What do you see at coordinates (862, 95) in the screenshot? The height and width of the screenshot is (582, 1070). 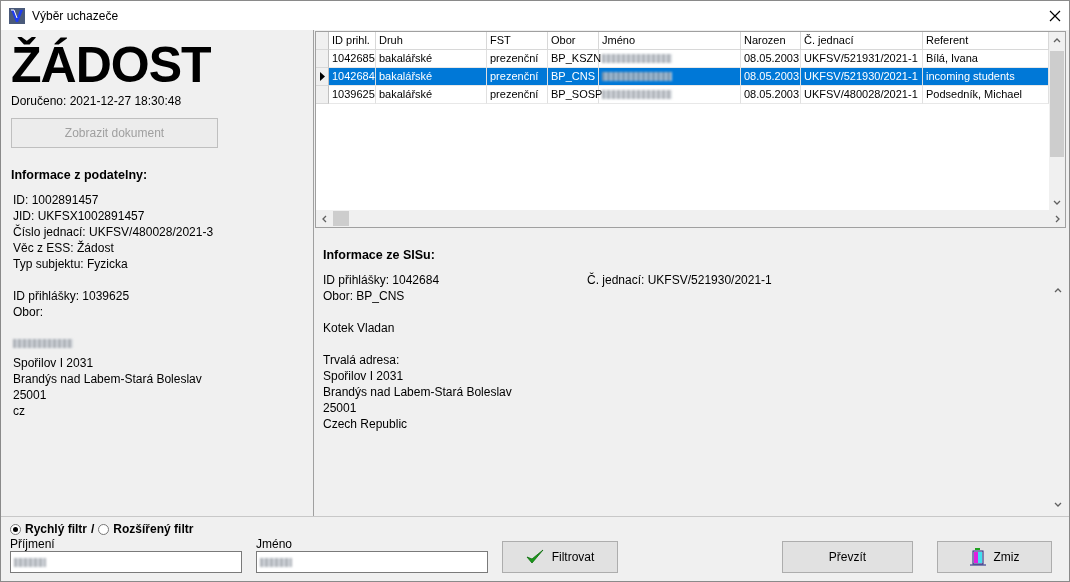 I see `table-cell: UKFSV/480028/2021-1` at bounding box center [862, 95].